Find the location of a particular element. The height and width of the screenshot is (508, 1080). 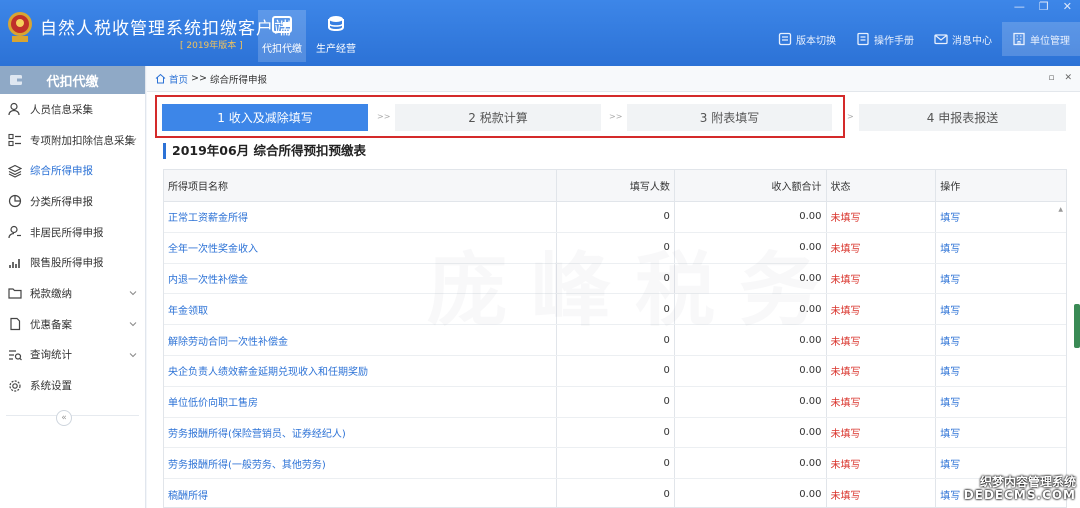

table-row: 劳务报酬所得(一般劳务、其他劳务) 0 0.00 未填写 填写 is located at coordinates (615, 464).